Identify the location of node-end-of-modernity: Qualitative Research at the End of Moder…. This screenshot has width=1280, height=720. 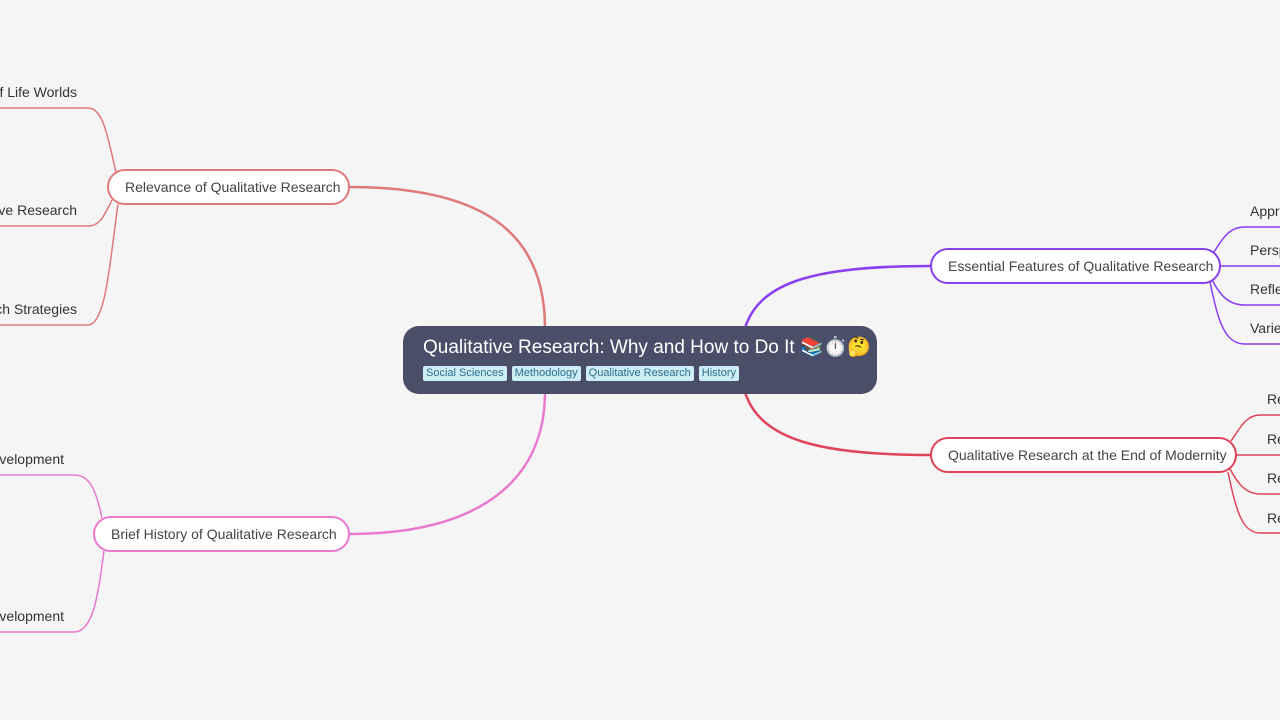
(1083, 455).